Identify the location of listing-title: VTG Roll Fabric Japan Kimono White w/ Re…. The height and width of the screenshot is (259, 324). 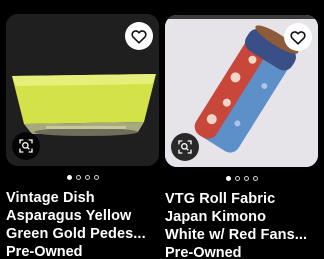
(241, 217).